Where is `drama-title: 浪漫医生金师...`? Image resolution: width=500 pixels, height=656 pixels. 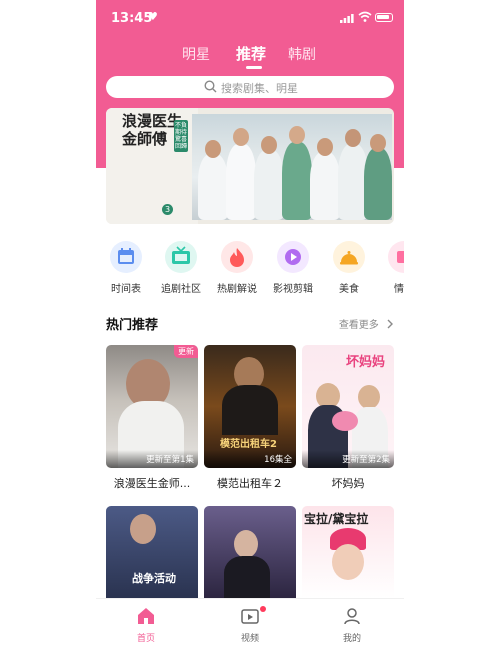 drama-title: 浪漫医生金师... is located at coordinates (152, 483).